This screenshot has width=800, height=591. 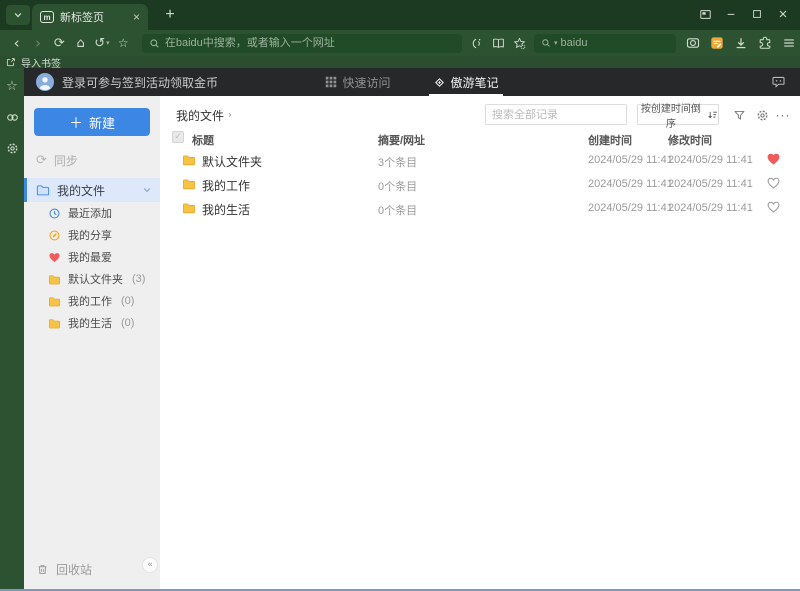 I want to click on row-title: 我的生活, so click(x=226, y=210).